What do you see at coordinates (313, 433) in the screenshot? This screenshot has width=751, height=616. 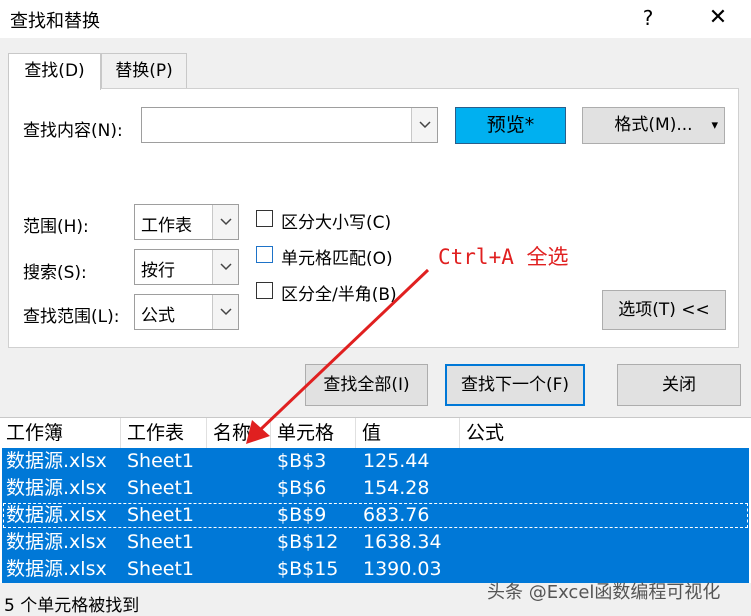 I see `column-header-cell: 单元格` at bounding box center [313, 433].